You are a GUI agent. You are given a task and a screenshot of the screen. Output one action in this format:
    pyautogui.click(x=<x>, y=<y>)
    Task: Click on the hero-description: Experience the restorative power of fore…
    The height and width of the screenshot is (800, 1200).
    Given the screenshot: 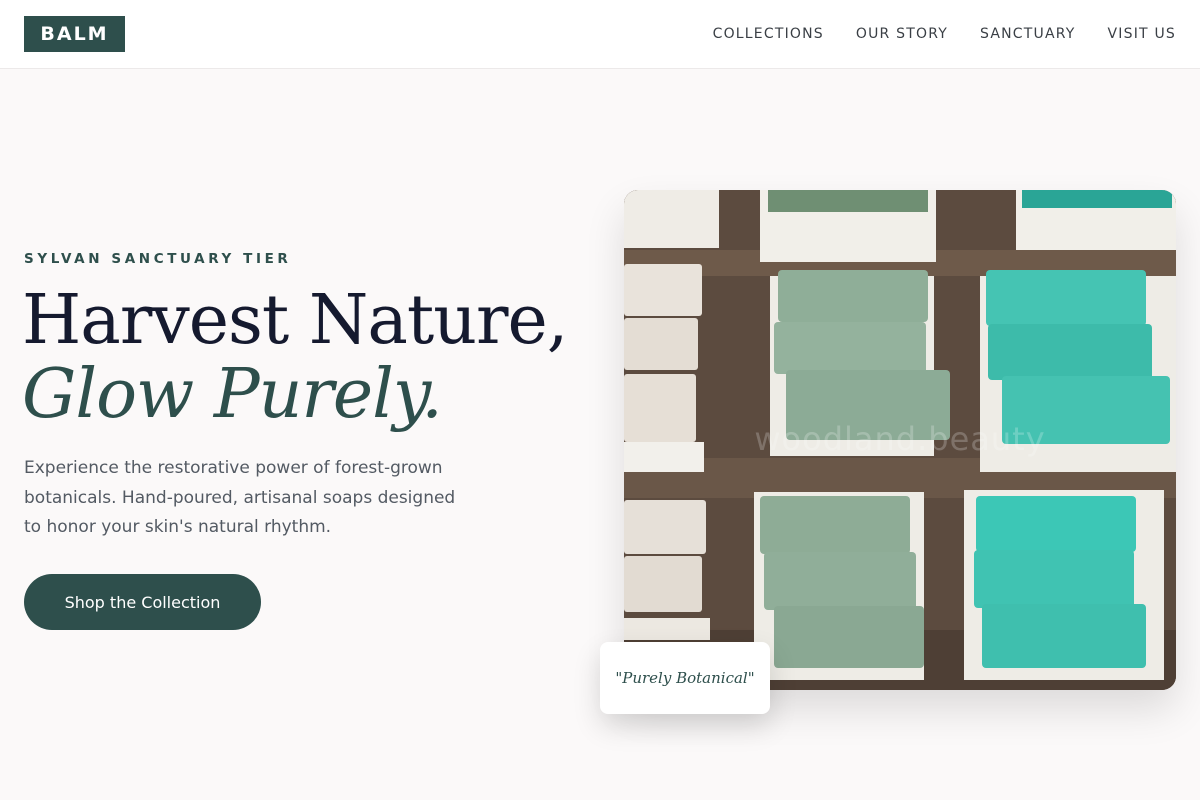 What is the action you would take?
    pyautogui.click(x=240, y=497)
    